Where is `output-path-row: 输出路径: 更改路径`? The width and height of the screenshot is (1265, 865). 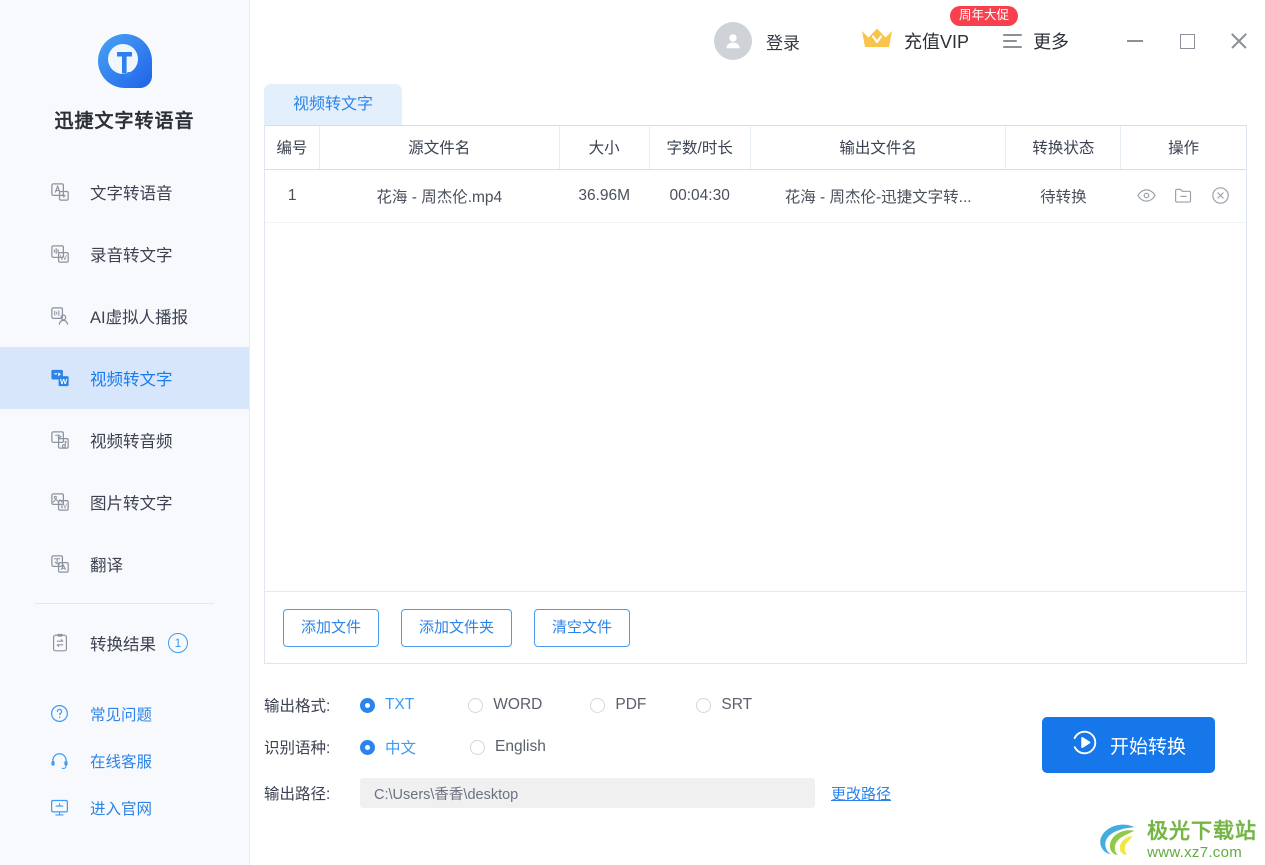
output-path-row: 输出路径: 更改路径 is located at coordinates (764, 793).